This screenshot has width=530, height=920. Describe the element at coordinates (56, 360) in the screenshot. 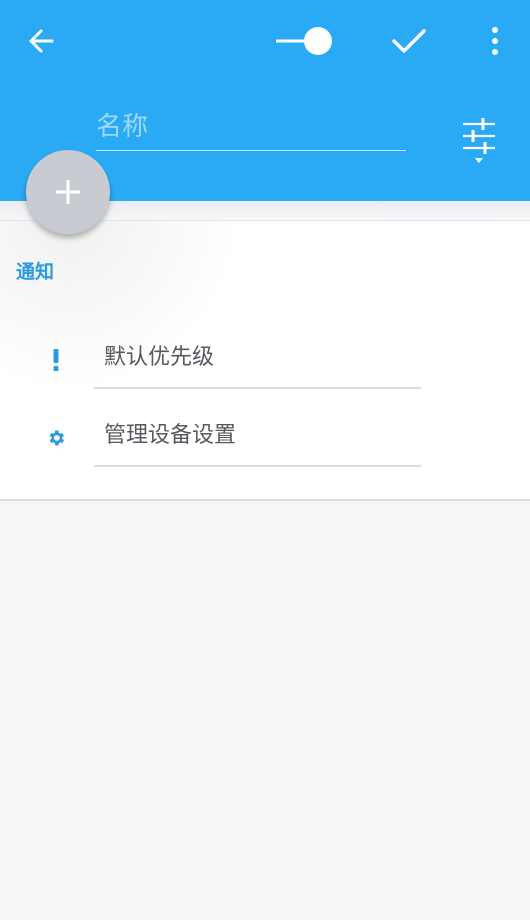

I see `exclamation-icon` at that location.